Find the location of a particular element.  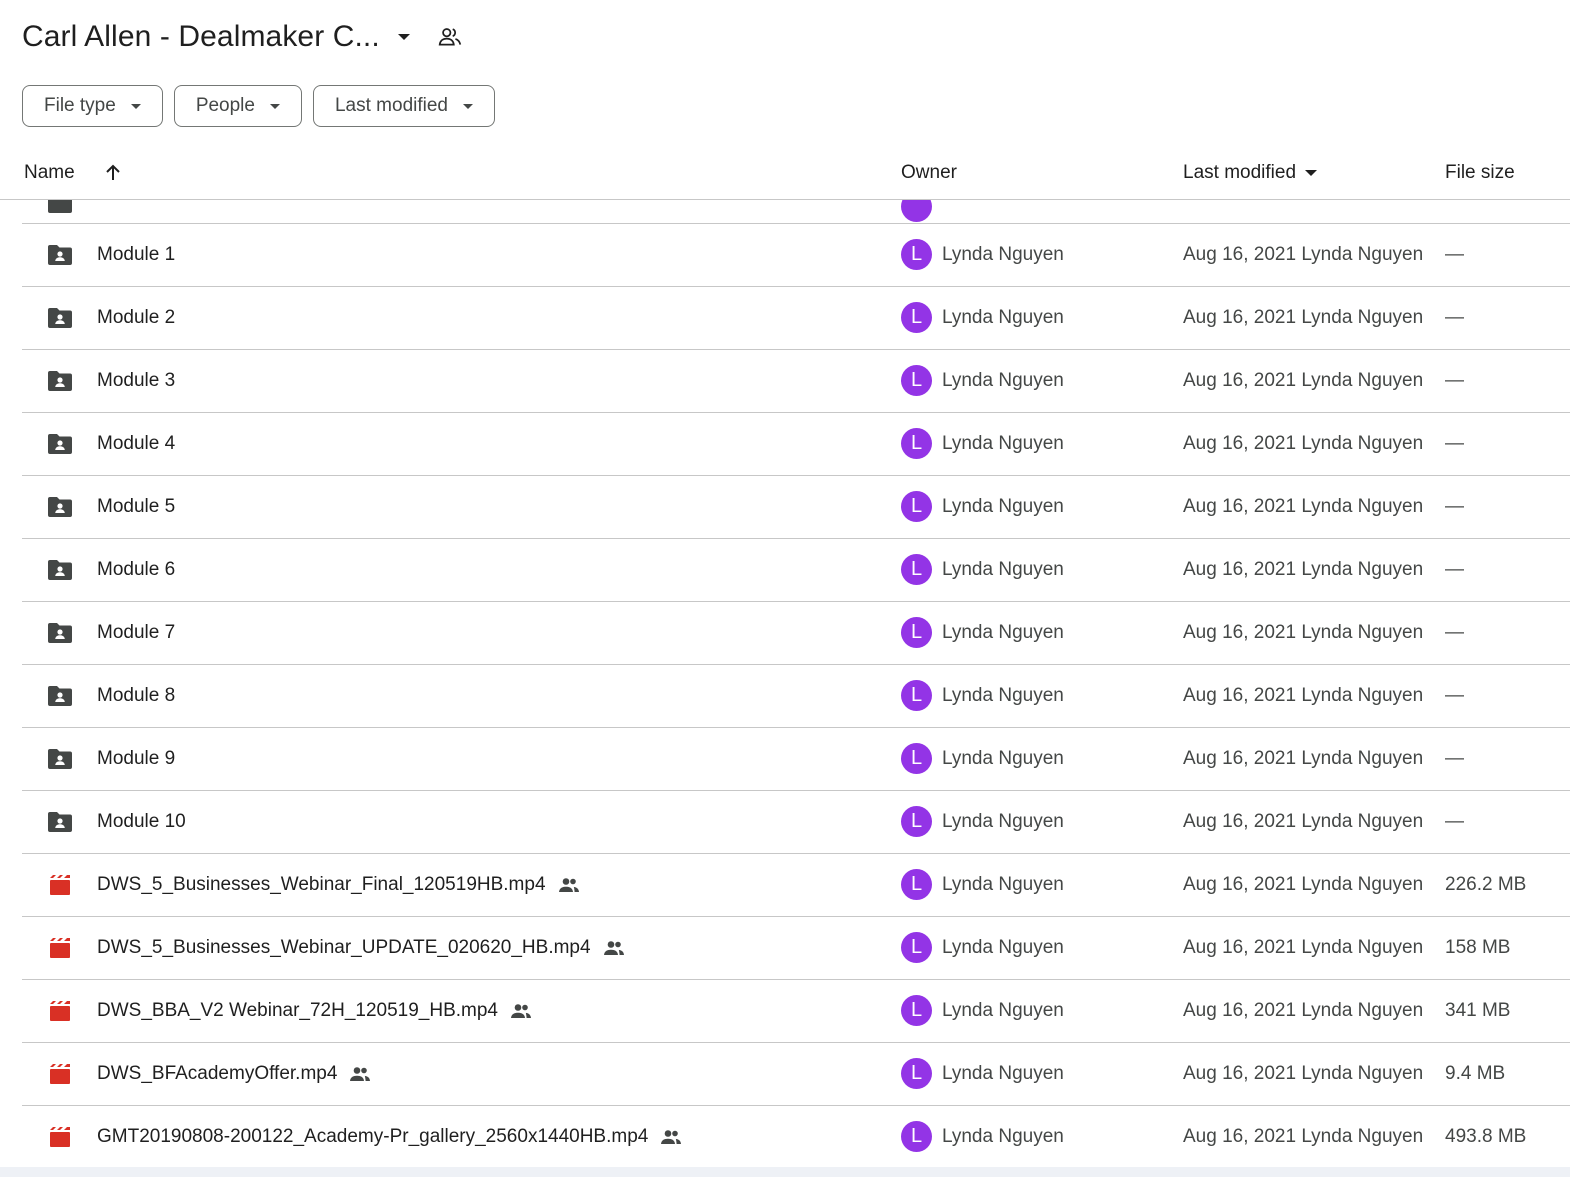

file-name: Module 9 is located at coordinates (136, 759).